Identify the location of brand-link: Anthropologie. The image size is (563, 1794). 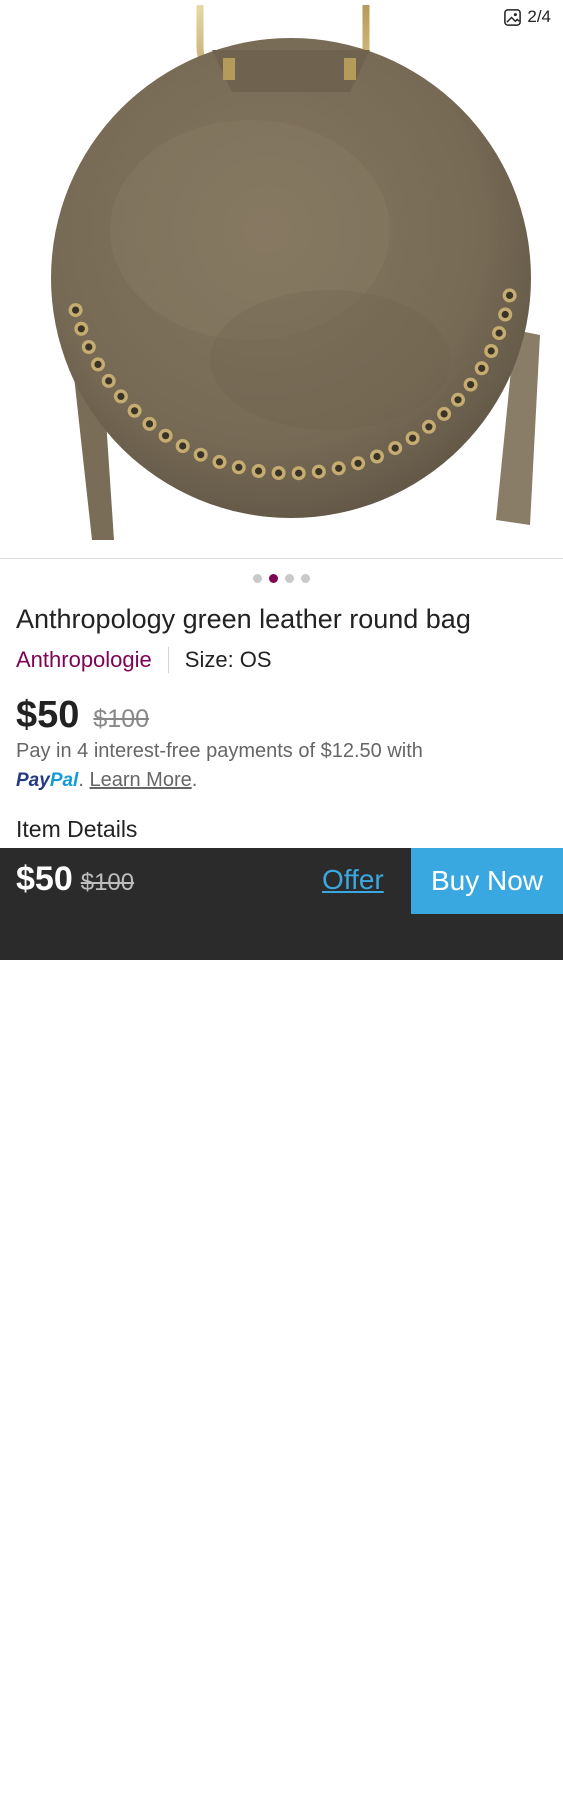
(84, 660).